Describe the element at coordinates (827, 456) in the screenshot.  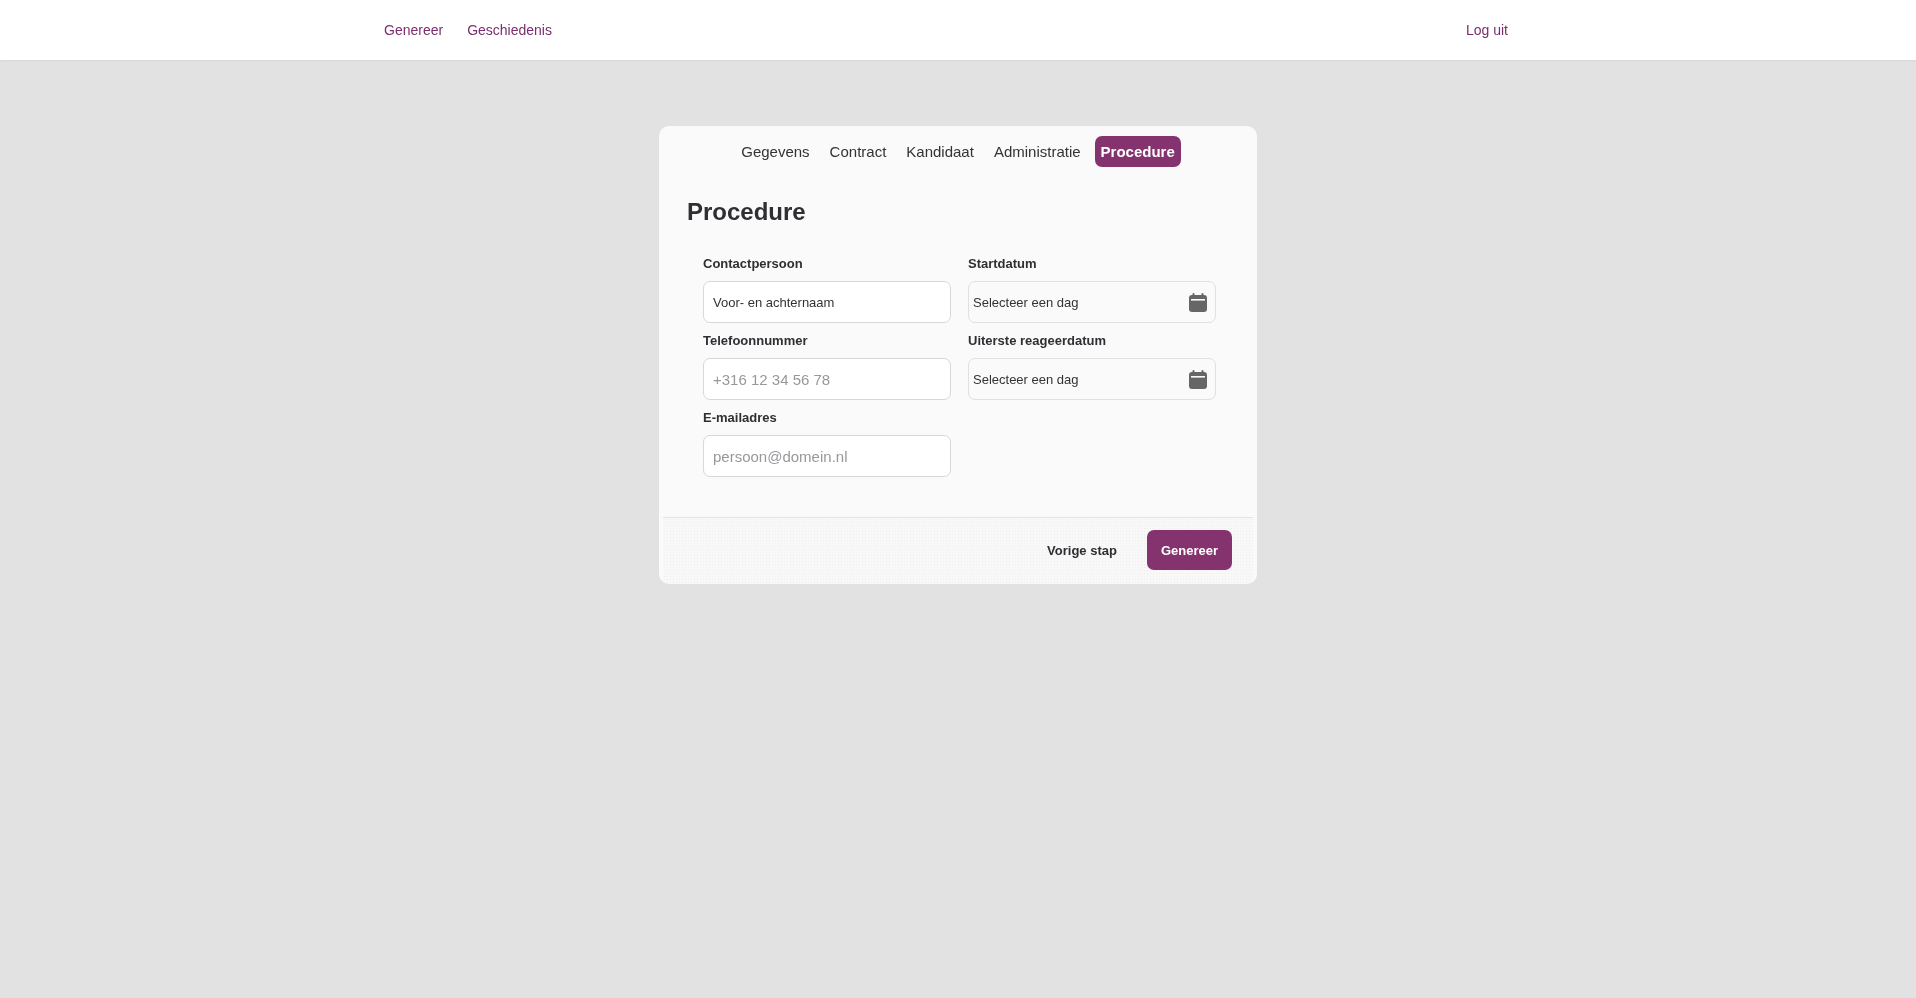
I see `text-input: persoon@domein.nl` at that location.